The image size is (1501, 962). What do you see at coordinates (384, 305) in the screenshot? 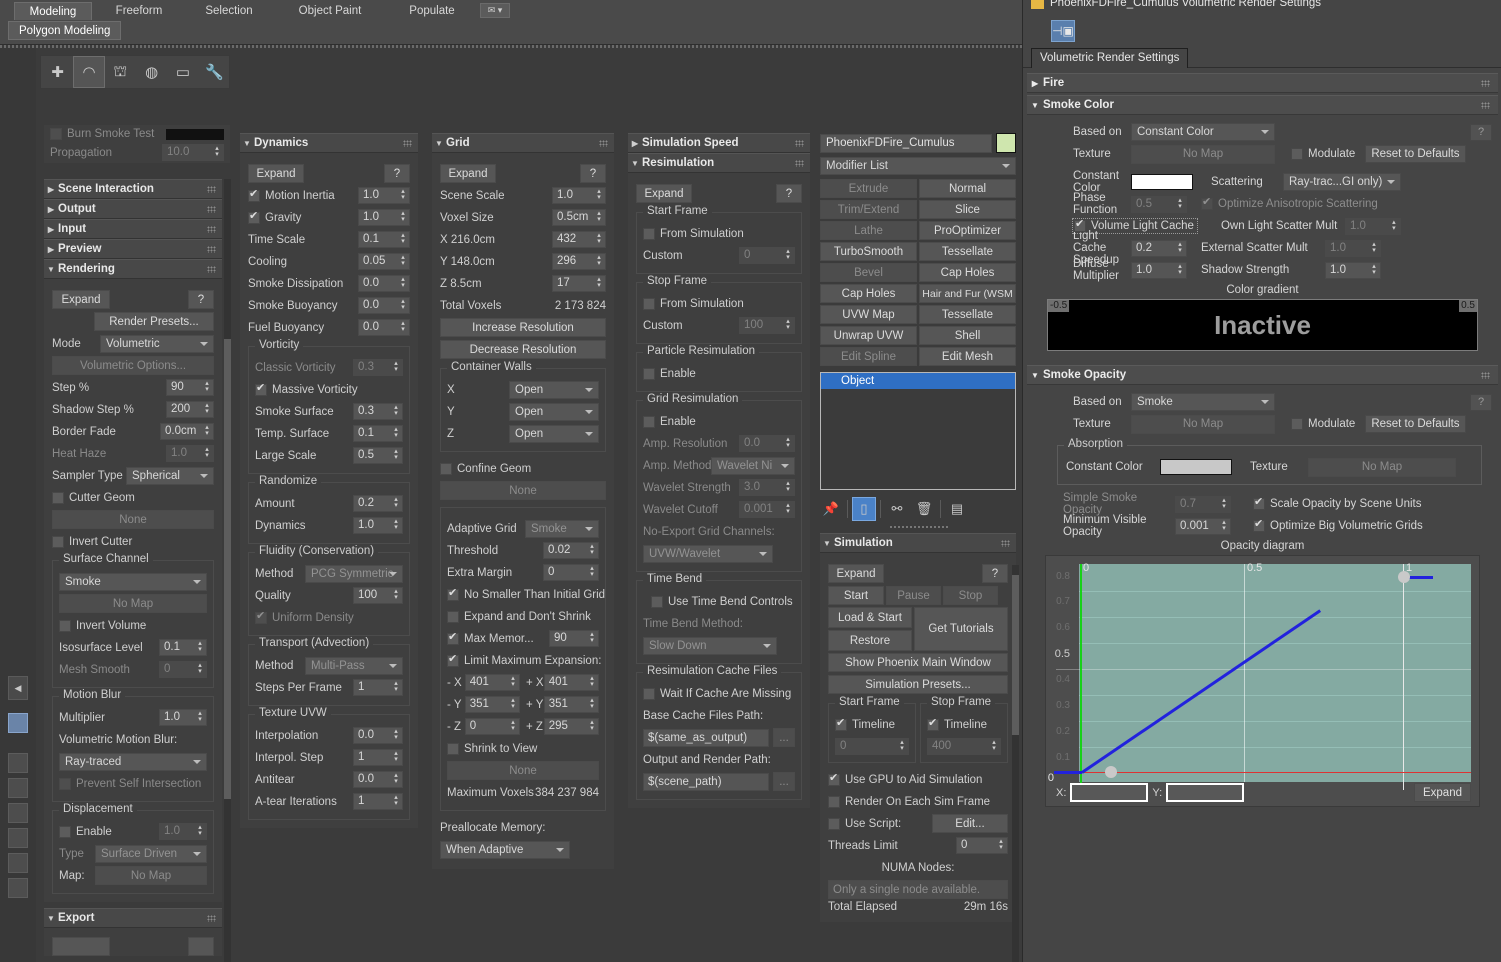
I see `smoke-buoyancy-spinner: 0.0 ▴ ▾` at bounding box center [384, 305].